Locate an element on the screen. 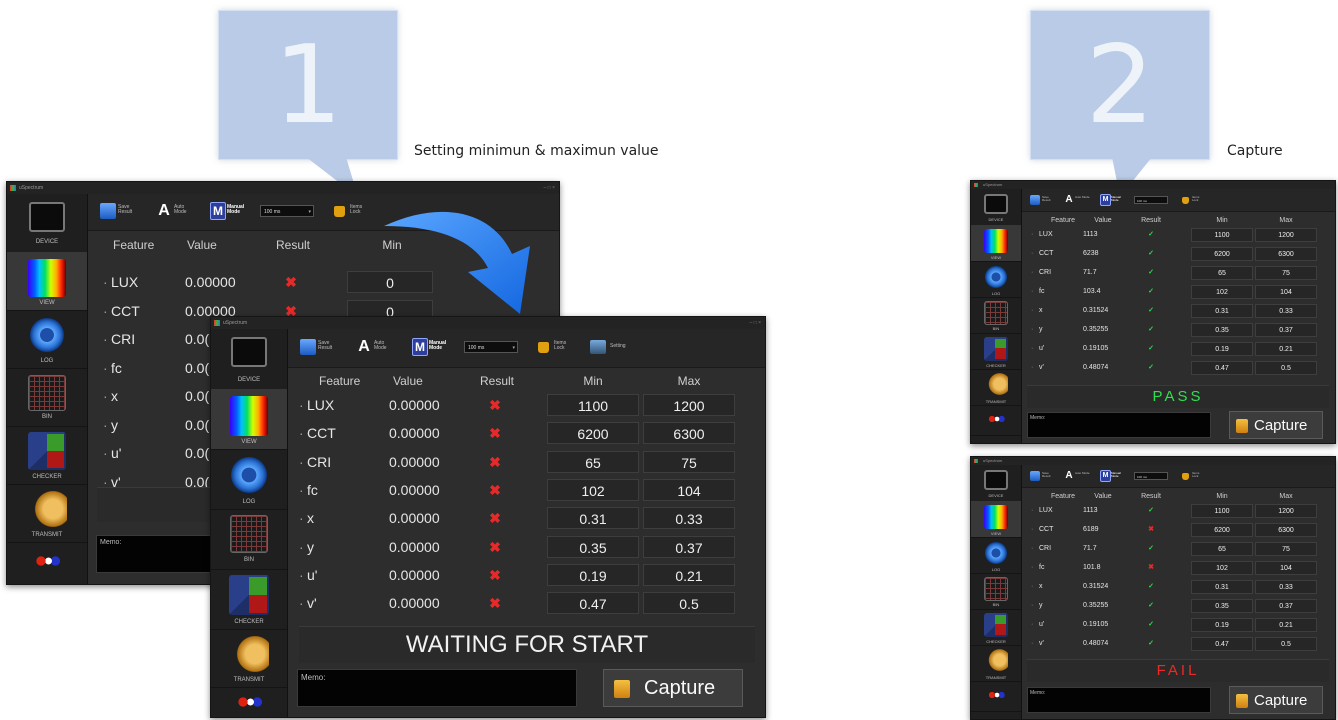 Image resolution: width=1338 pixels, height=720 pixels. window-controls: – □ × is located at coordinates (756, 323).